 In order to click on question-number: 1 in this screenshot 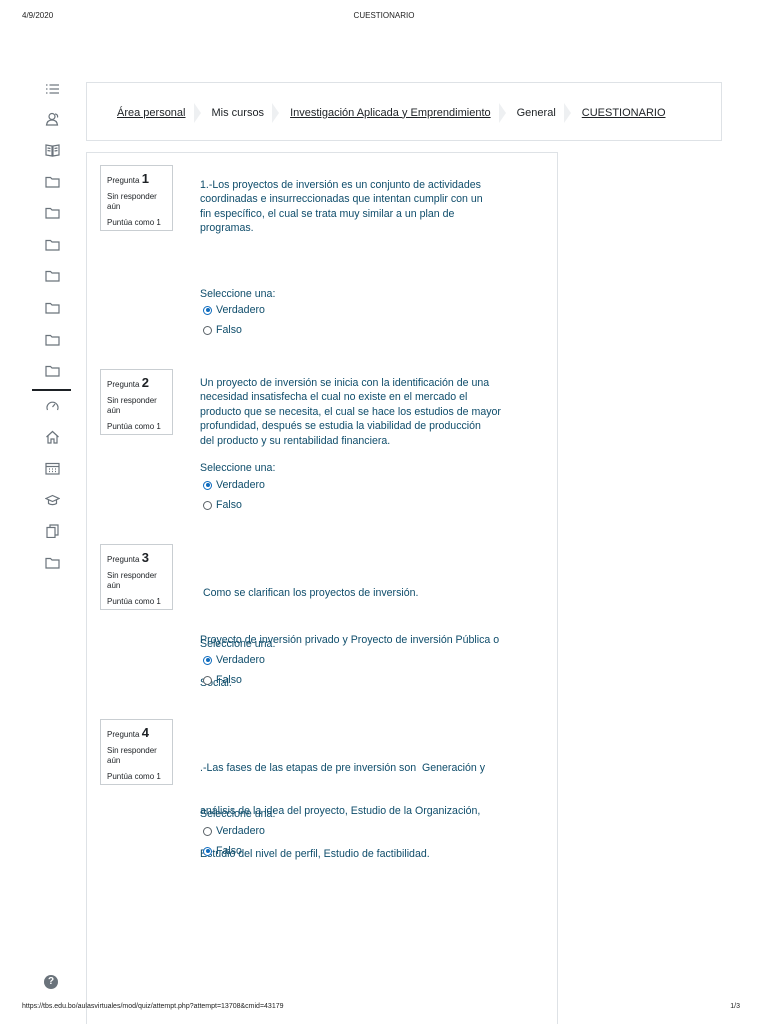, I will do `click(145, 178)`.